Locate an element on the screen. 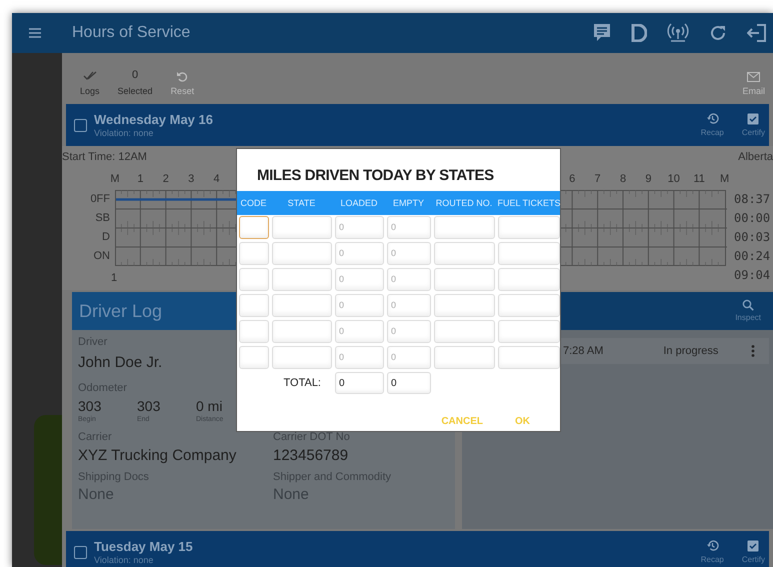 This screenshot has height=567, width=773. hour-label: 3 is located at coordinates (191, 179).